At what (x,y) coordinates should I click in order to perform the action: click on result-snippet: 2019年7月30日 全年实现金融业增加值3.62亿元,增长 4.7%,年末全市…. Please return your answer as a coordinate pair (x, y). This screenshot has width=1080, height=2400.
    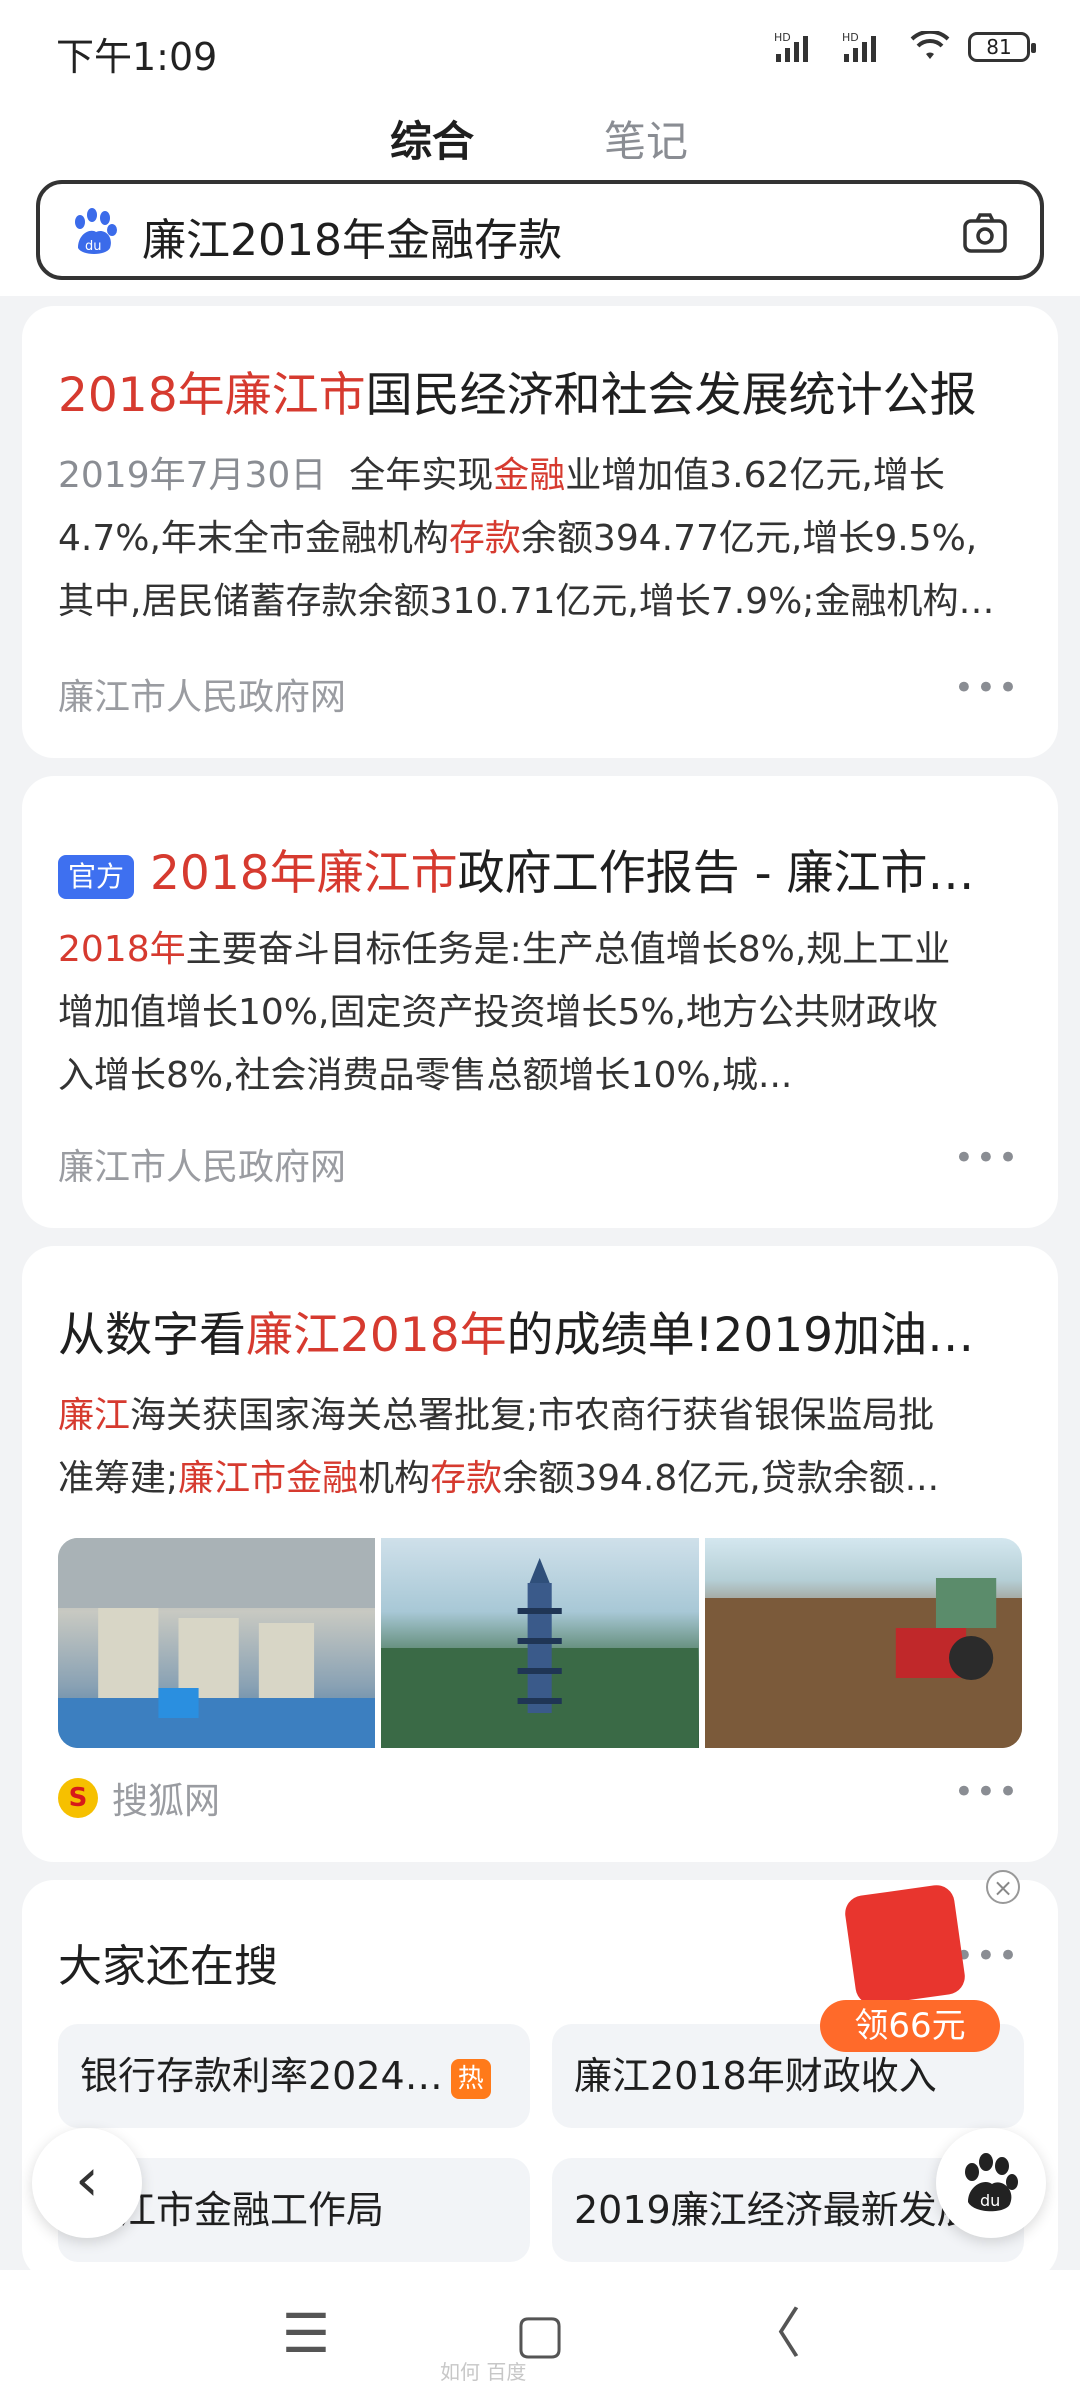
    Looking at the image, I should click on (548, 538).